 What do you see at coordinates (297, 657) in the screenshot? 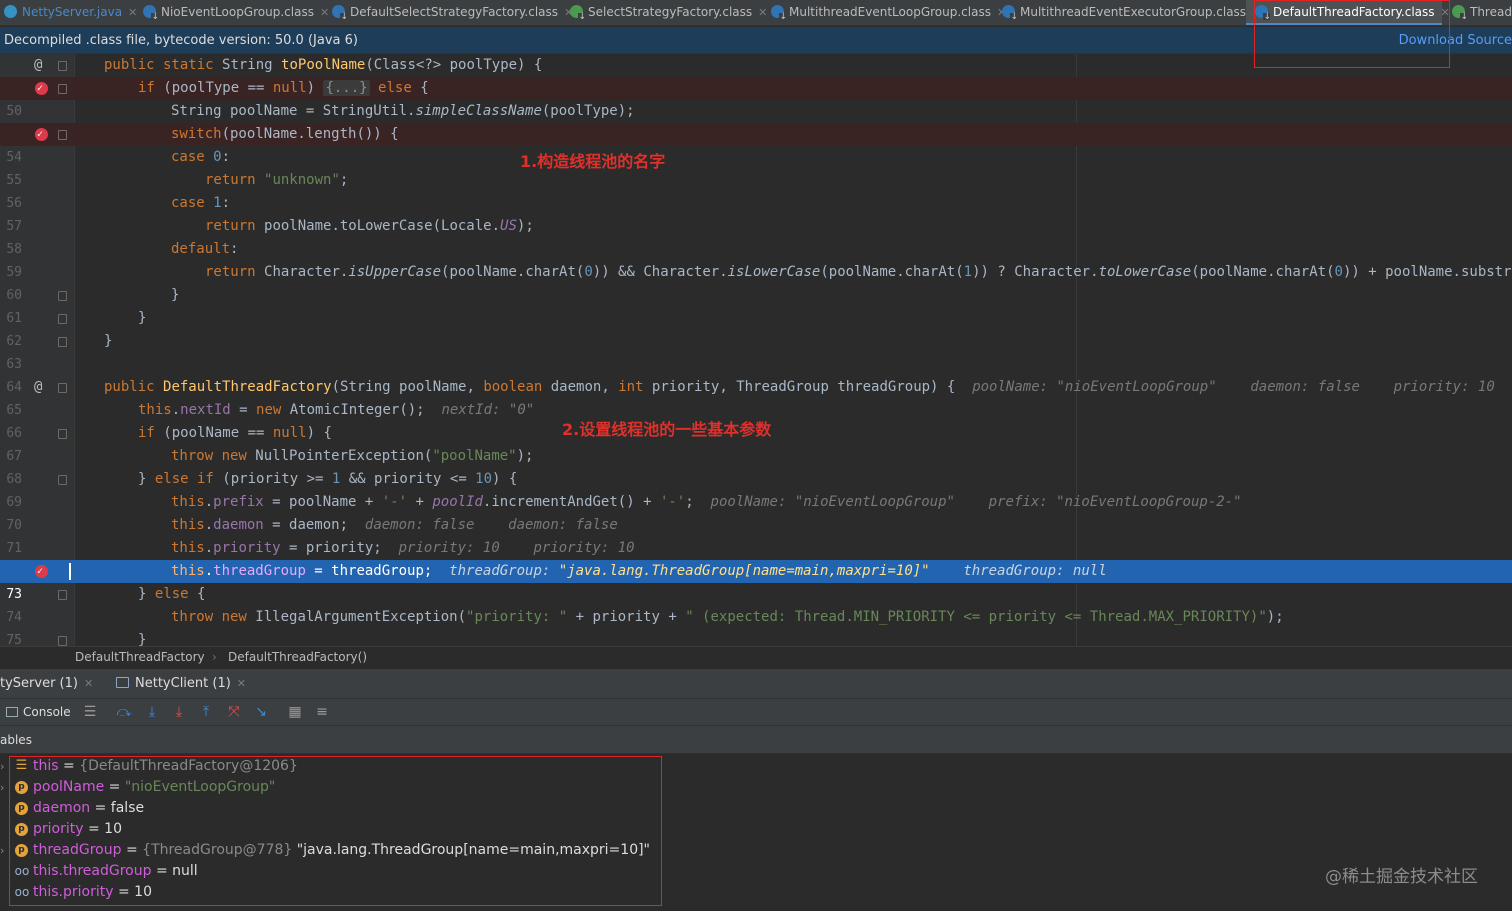
I see `breadcrumb-method: DefaultThreadFactory()` at bounding box center [297, 657].